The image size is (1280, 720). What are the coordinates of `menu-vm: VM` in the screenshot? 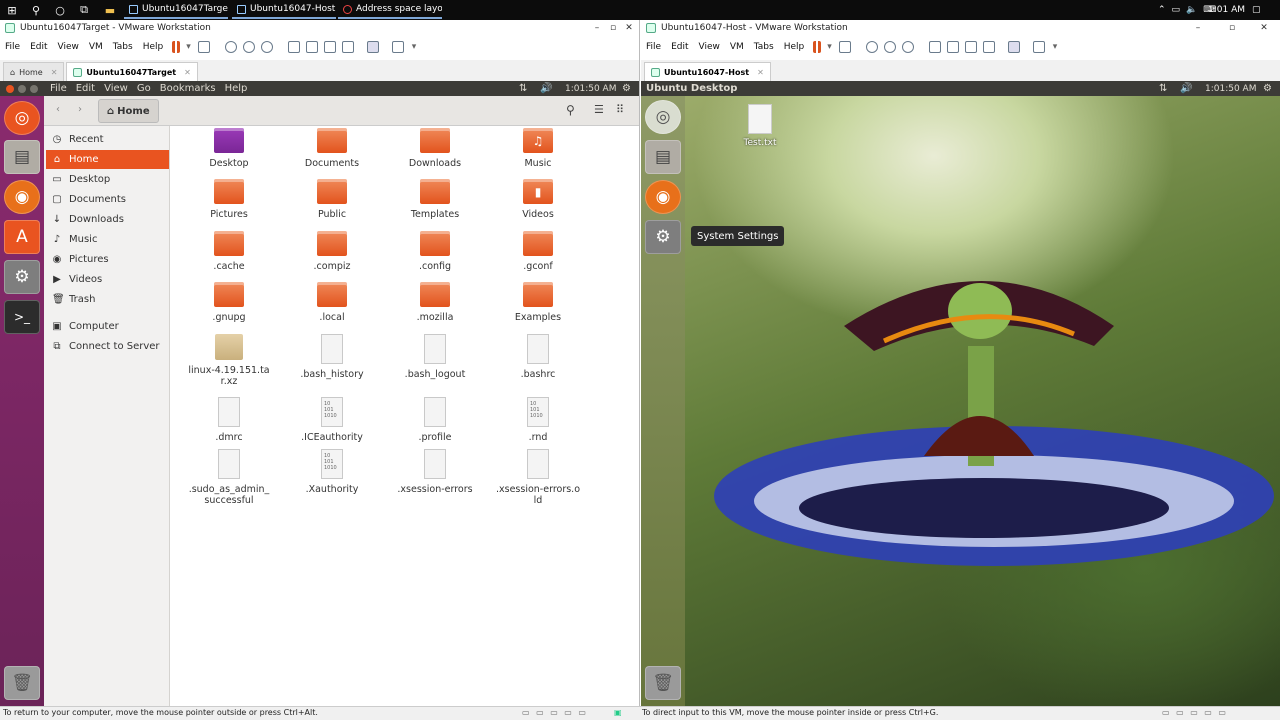 It's located at (96, 47).